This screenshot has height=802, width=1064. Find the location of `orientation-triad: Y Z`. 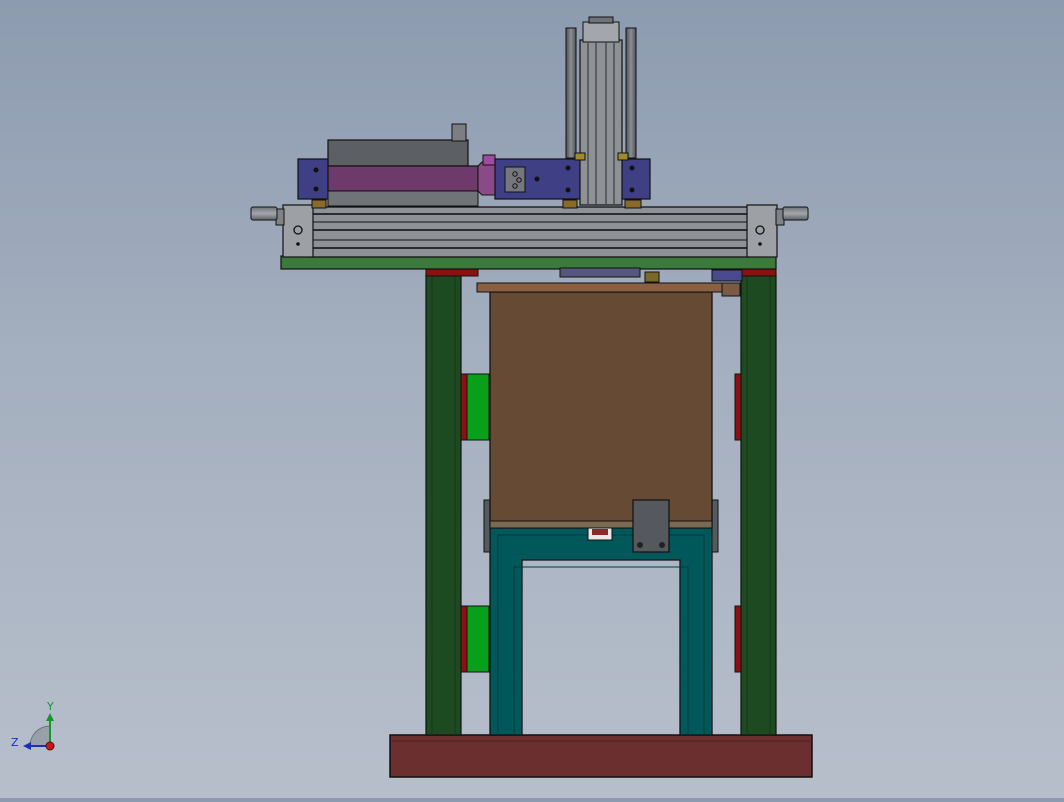

orientation-triad: Y Z is located at coordinates (33, 725).